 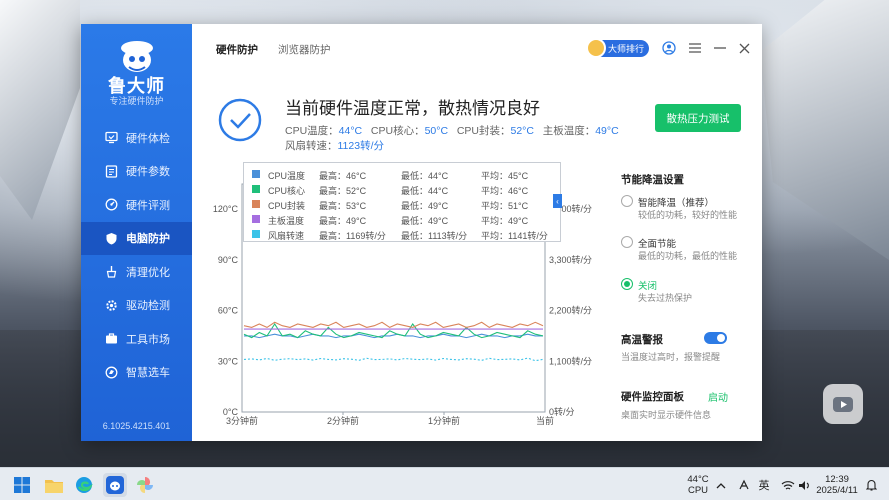 What do you see at coordinates (148, 239) in the screenshot?
I see `sidebar-item-label: 电脑防护` at bounding box center [148, 239].